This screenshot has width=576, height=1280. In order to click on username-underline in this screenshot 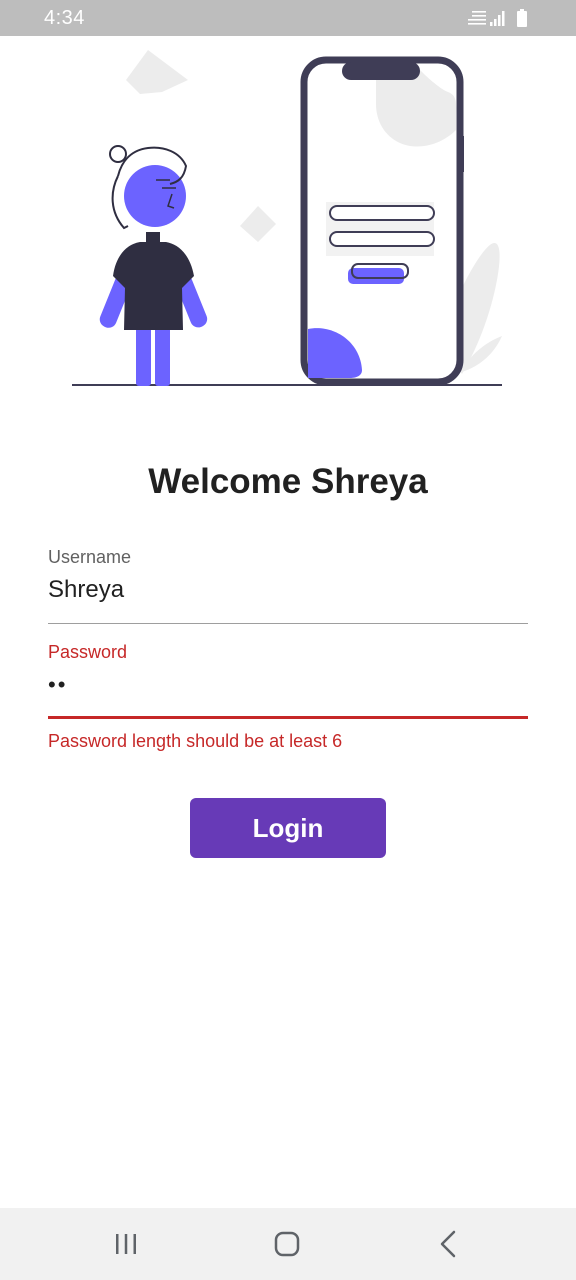, I will do `click(288, 623)`.